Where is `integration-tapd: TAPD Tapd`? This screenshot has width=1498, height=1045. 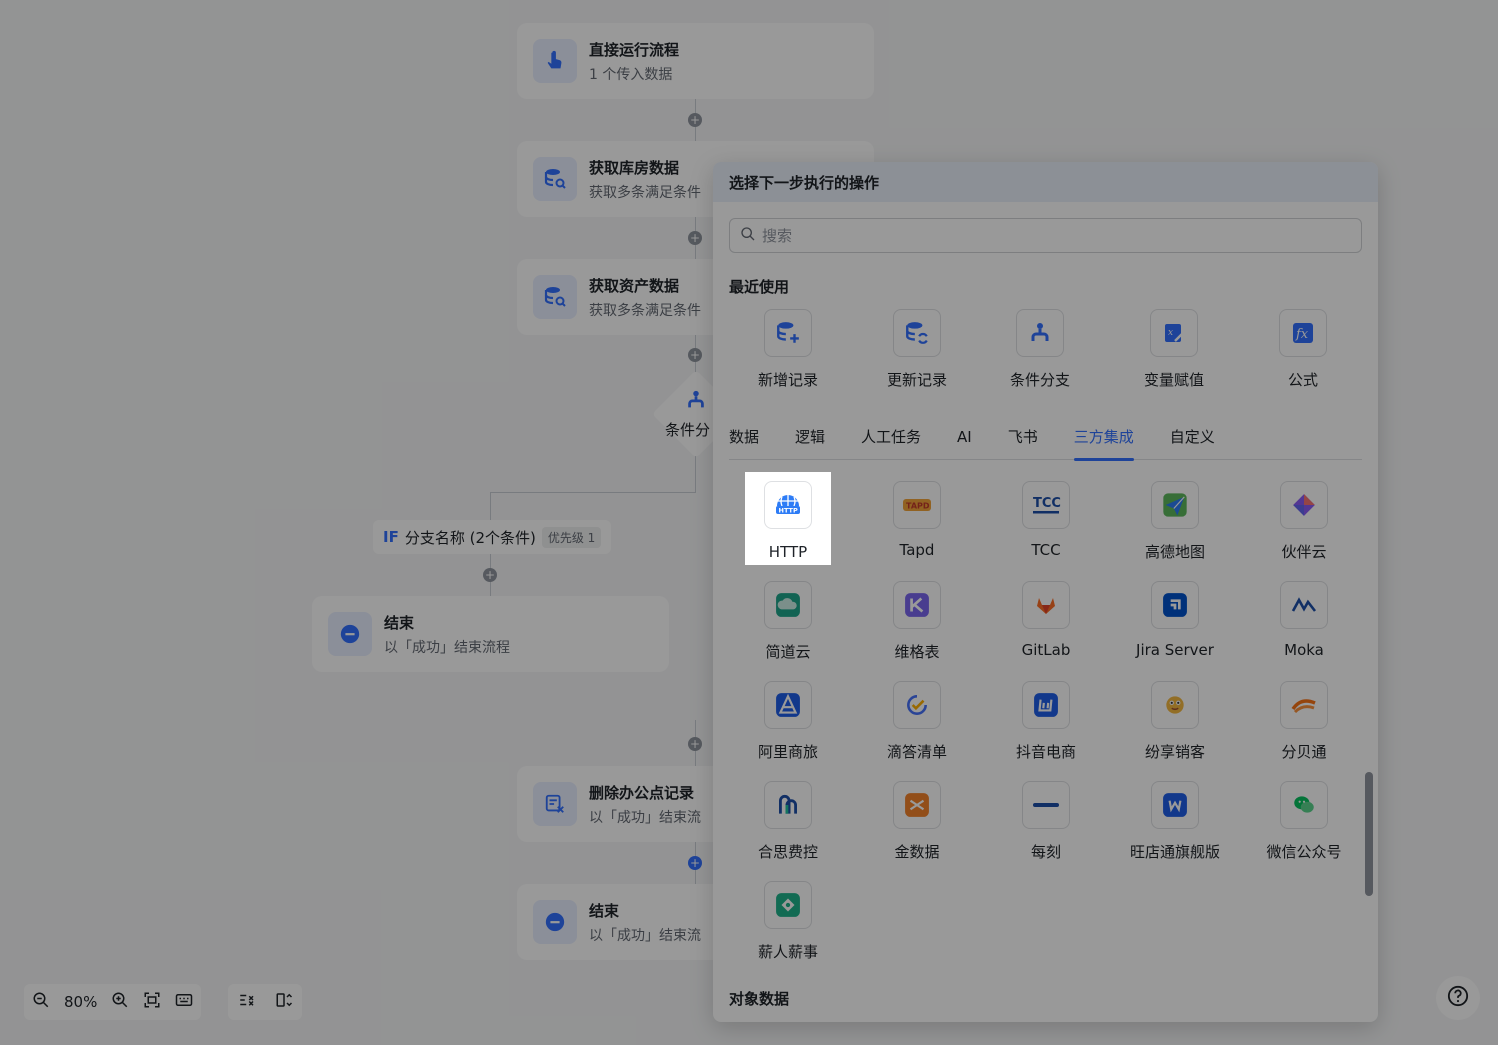
integration-tapd: TAPD Tapd is located at coordinates (917, 520).